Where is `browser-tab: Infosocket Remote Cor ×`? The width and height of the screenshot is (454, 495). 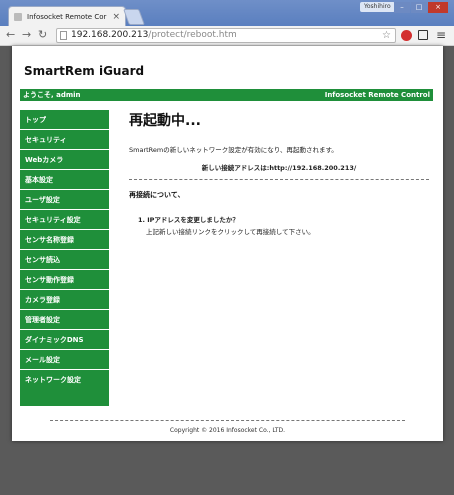 browser-tab: Infosocket Remote Cor × is located at coordinates (67, 16).